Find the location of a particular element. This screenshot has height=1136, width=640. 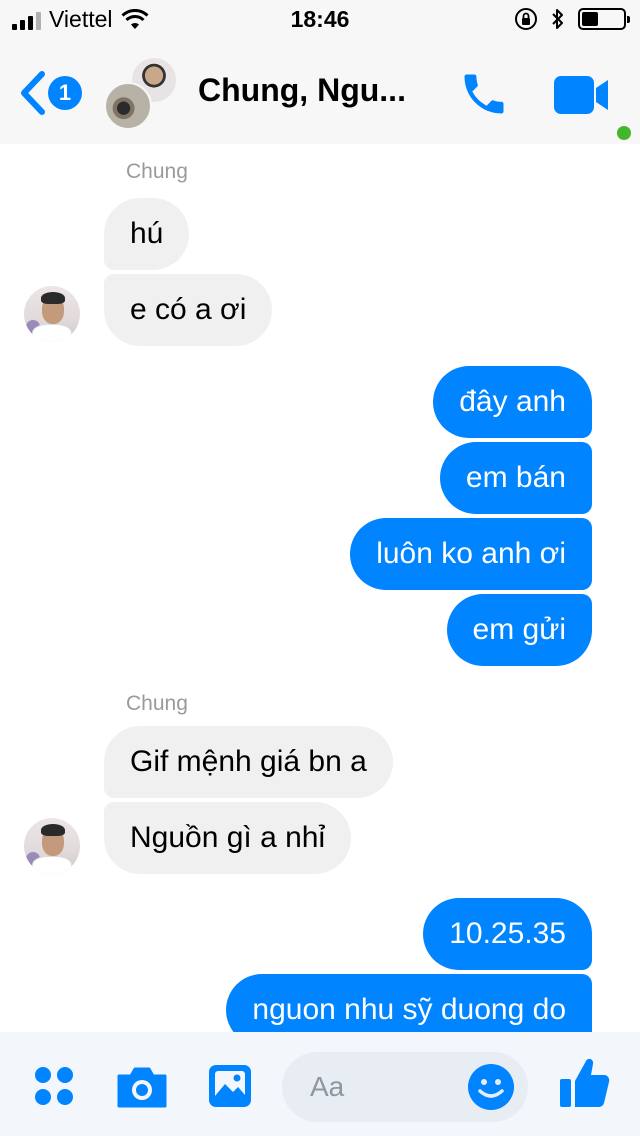

status-right is located at coordinates (572, 19).